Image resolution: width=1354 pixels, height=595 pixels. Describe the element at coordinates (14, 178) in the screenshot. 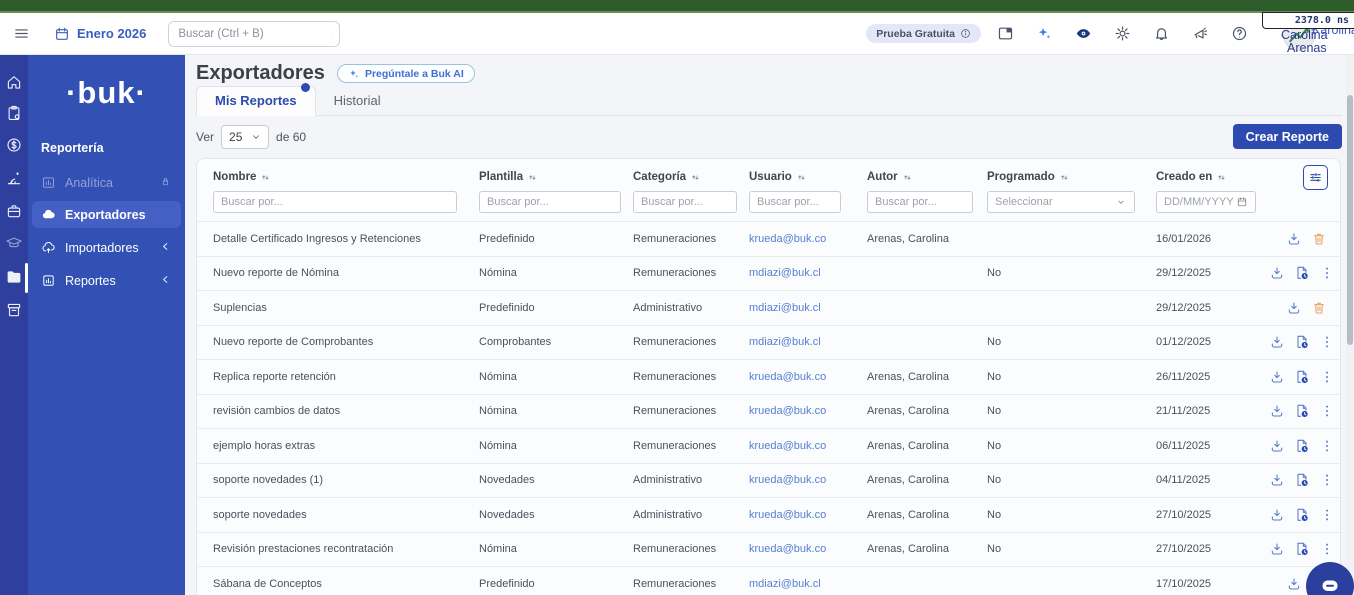

I see `rail-route-heart-icon` at that location.